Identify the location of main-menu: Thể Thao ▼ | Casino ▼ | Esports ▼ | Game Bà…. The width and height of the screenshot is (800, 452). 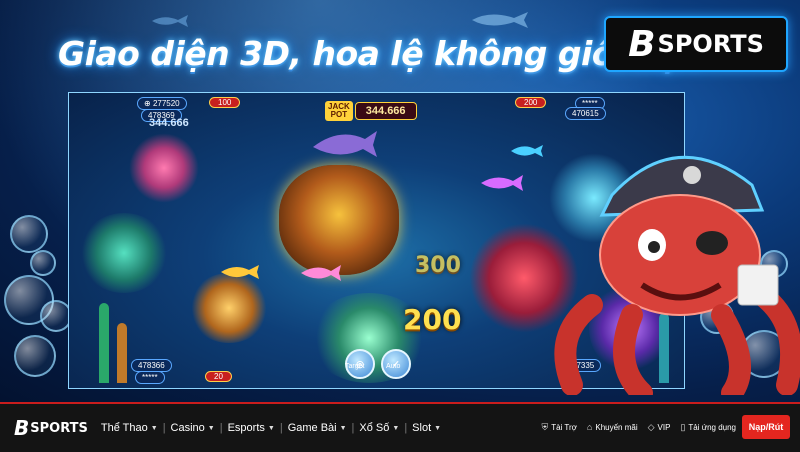
(271, 428).